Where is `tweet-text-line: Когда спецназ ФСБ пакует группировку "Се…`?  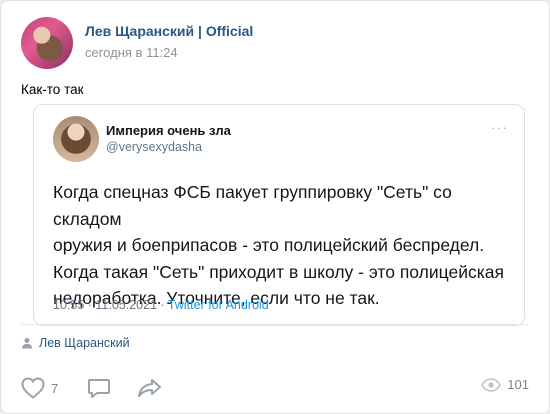 tweet-text-line: Когда спецназ ФСБ пакует группировку "Се… is located at coordinates (252, 205).